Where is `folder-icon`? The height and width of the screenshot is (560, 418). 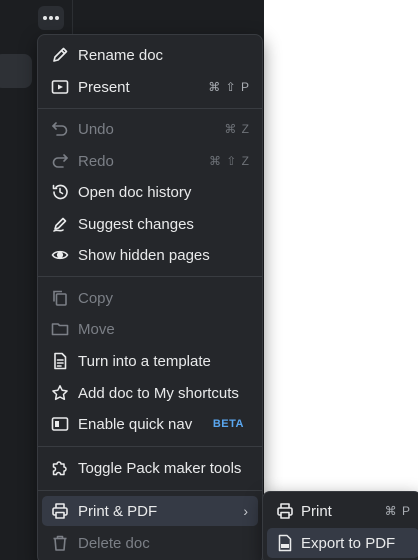
folder-icon is located at coordinates (60, 329).